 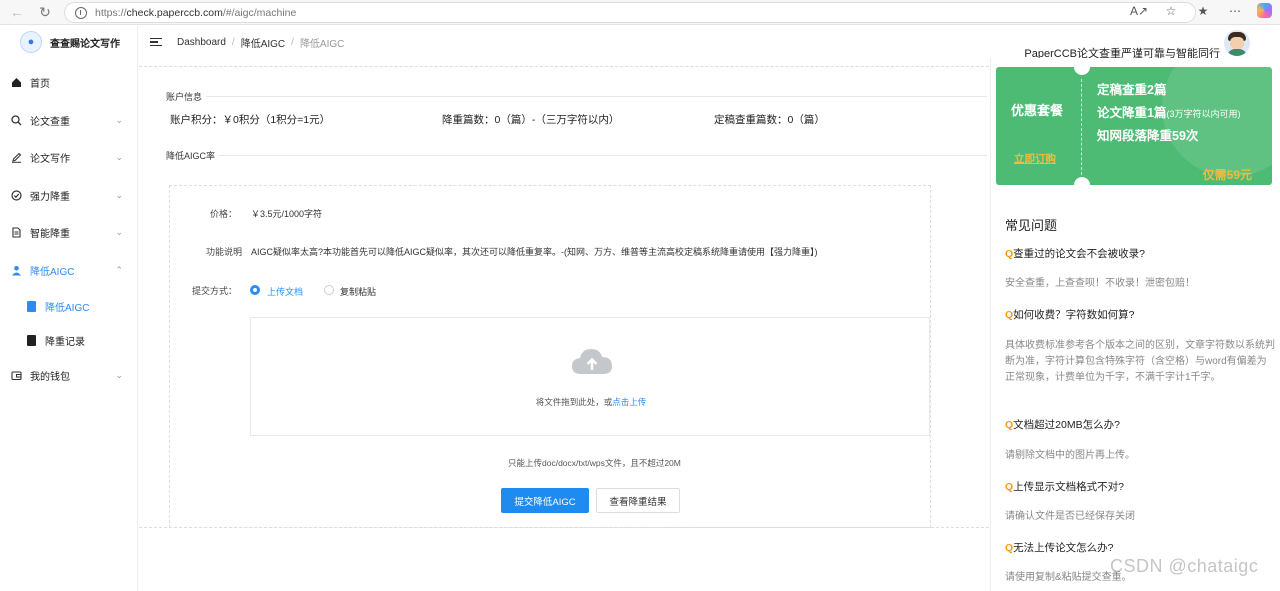 What do you see at coordinates (81, 12) in the screenshot?
I see `site-info-icon` at bounding box center [81, 12].